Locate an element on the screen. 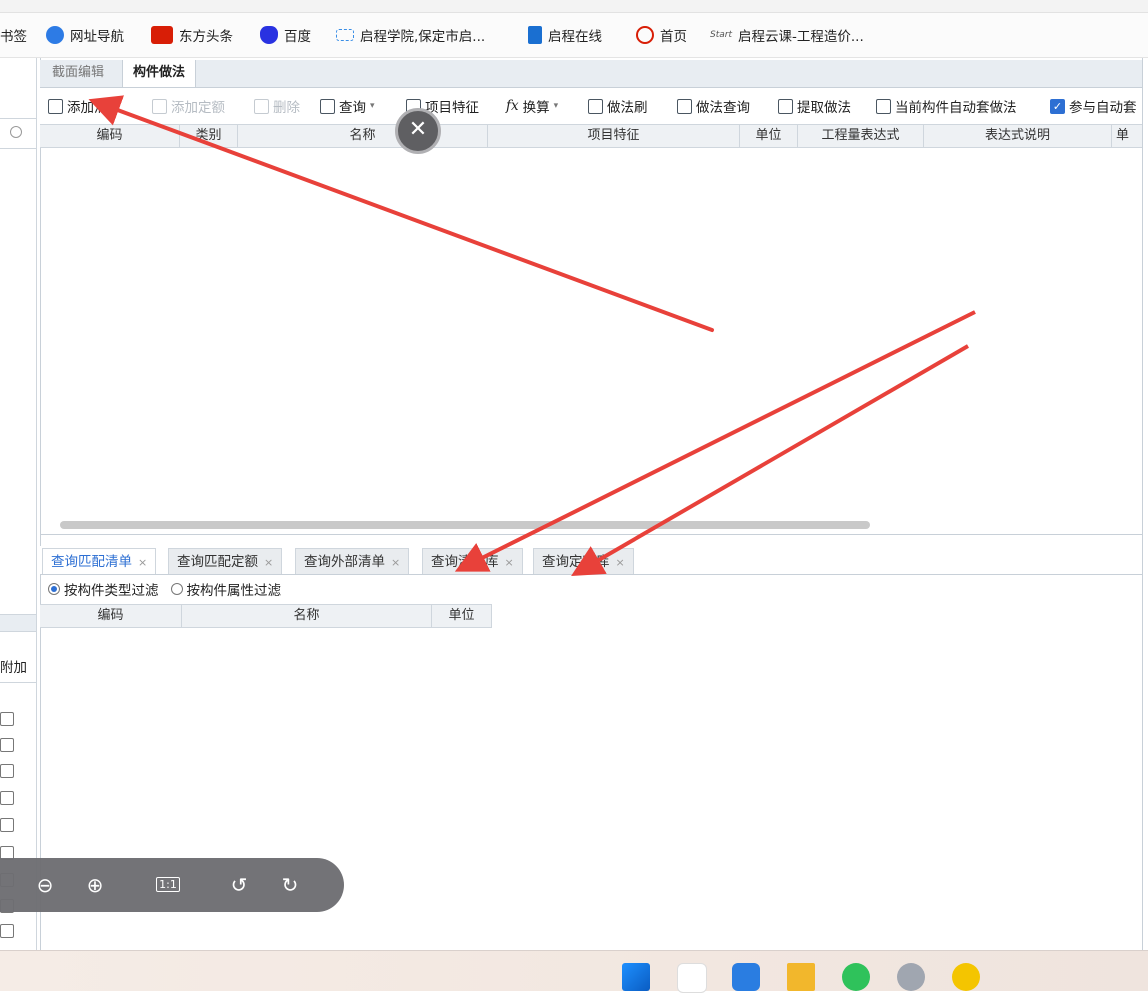  zoom-in-icon: ⊕ is located at coordinates (95, 885).